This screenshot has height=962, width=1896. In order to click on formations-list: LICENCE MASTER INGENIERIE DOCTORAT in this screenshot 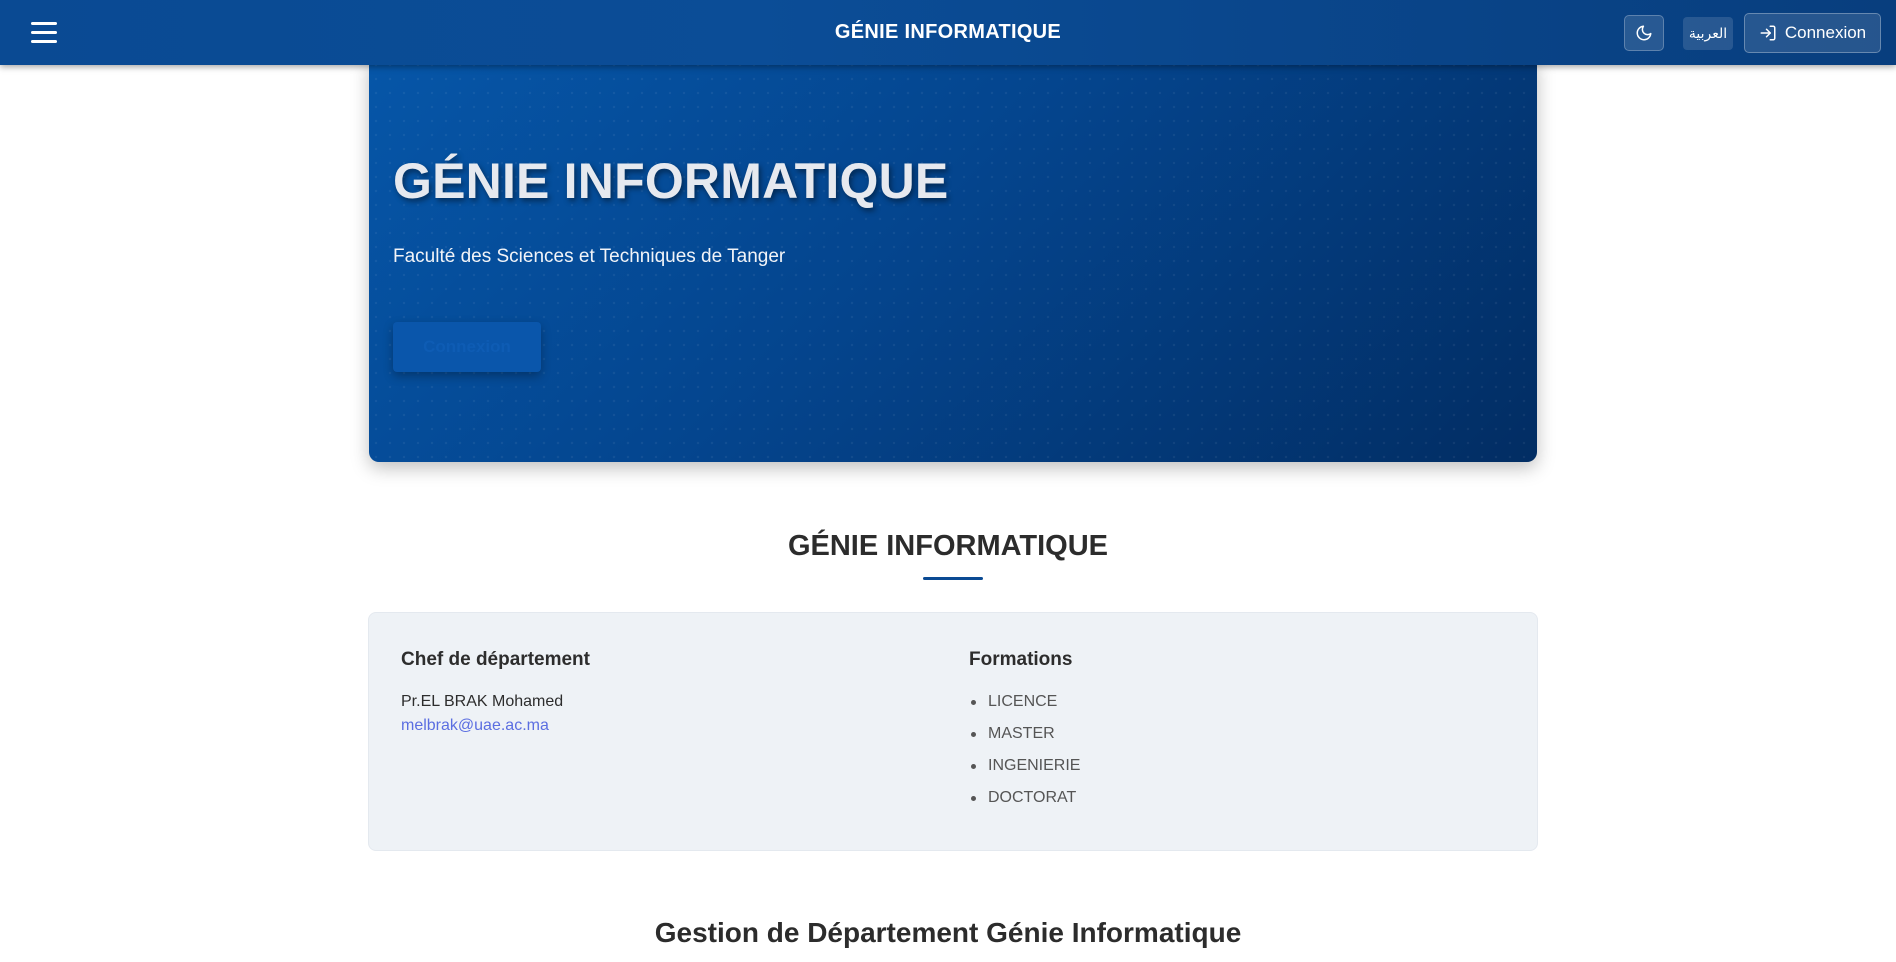, I will do `click(1024, 755)`.